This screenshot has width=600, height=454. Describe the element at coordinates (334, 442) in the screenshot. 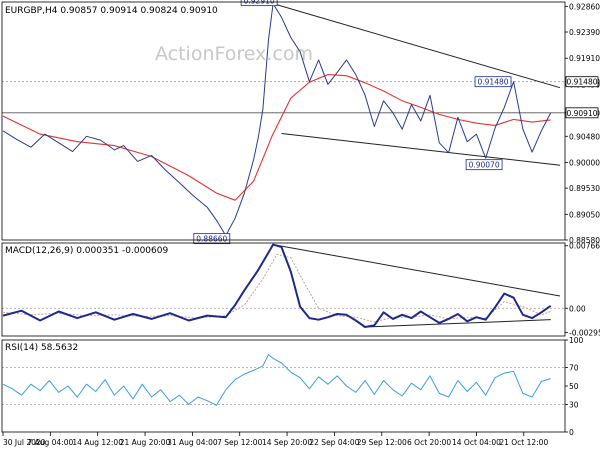

I see `x-tick-label: 22 Sep 04:00` at that location.